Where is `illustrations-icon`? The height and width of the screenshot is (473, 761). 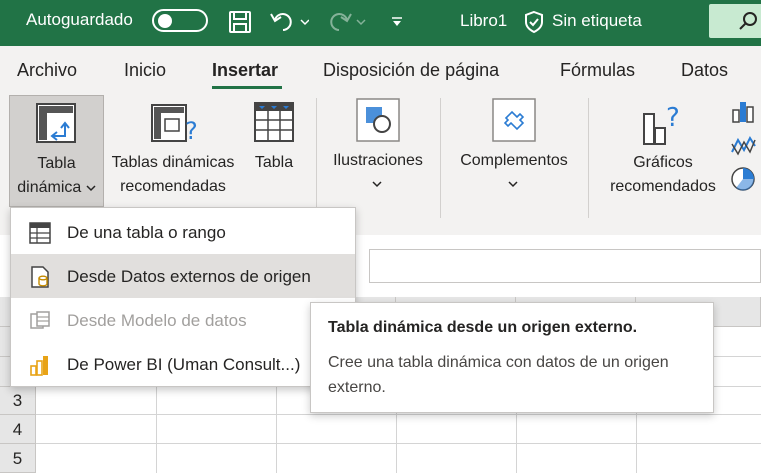 illustrations-icon is located at coordinates (378, 120).